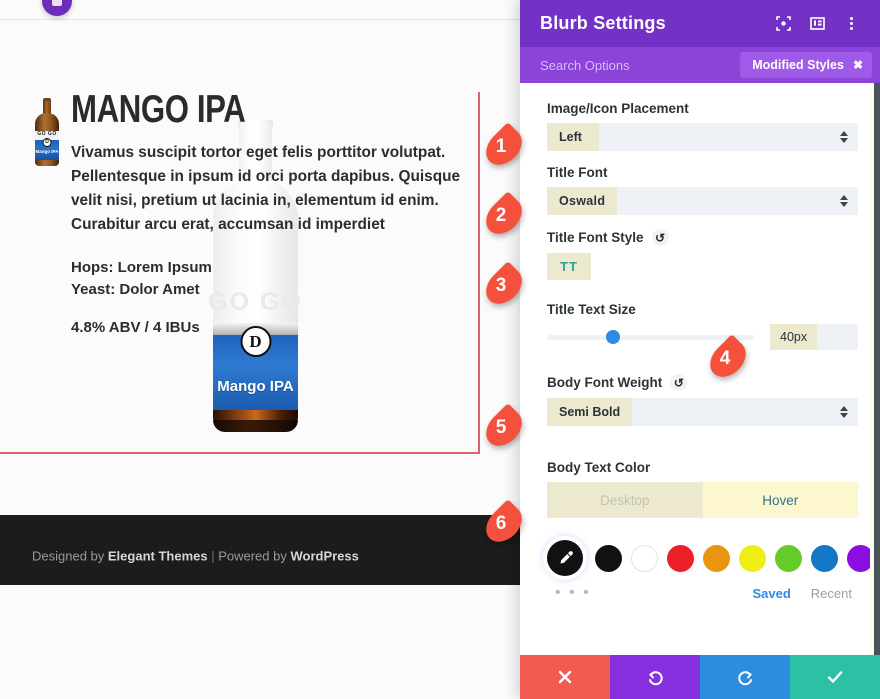  I want to click on select-value-body-font-weight: Semi Bold, so click(590, 412).